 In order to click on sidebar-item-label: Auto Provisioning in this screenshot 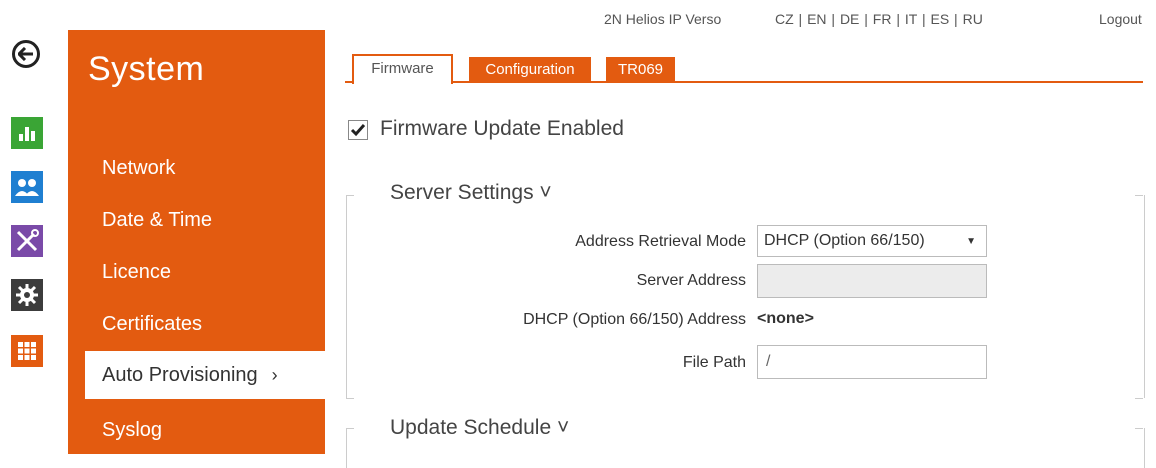, I will do `click(180, 374)`.